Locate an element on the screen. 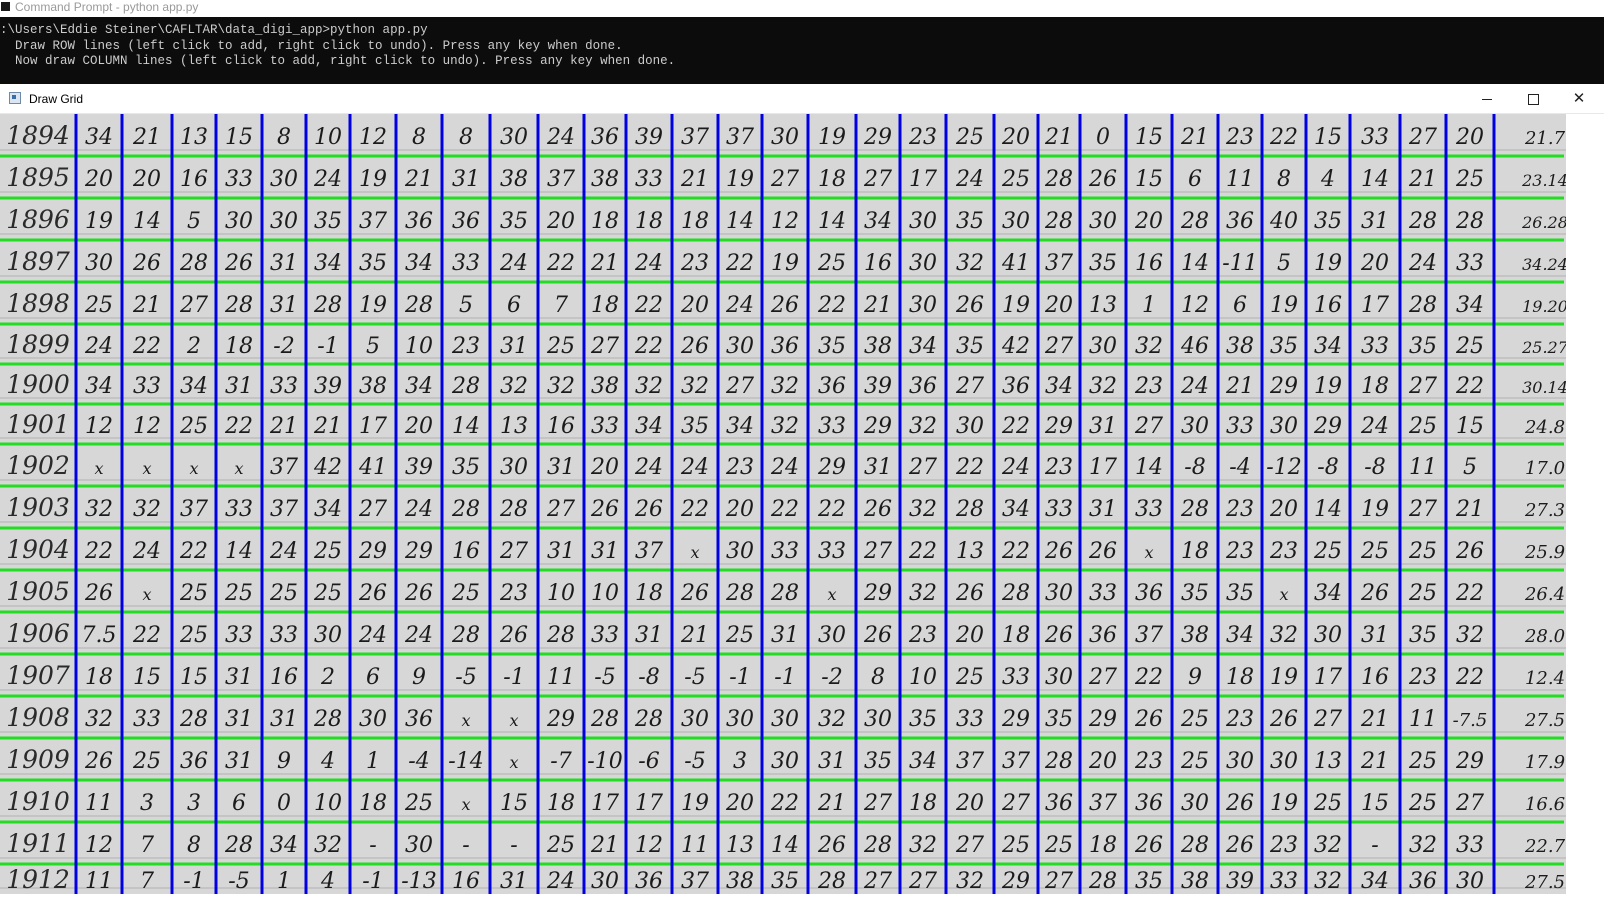  year-label: 1897 is located at coordinates (38, 261).